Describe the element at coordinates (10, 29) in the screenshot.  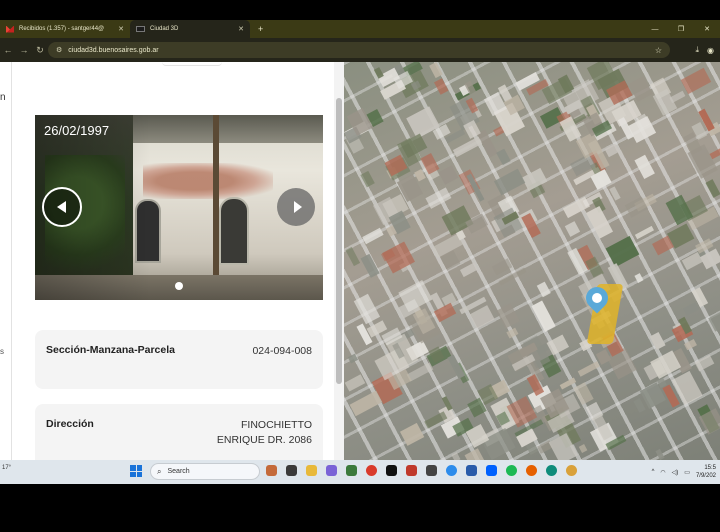
I see `gmail-icon` at that location.